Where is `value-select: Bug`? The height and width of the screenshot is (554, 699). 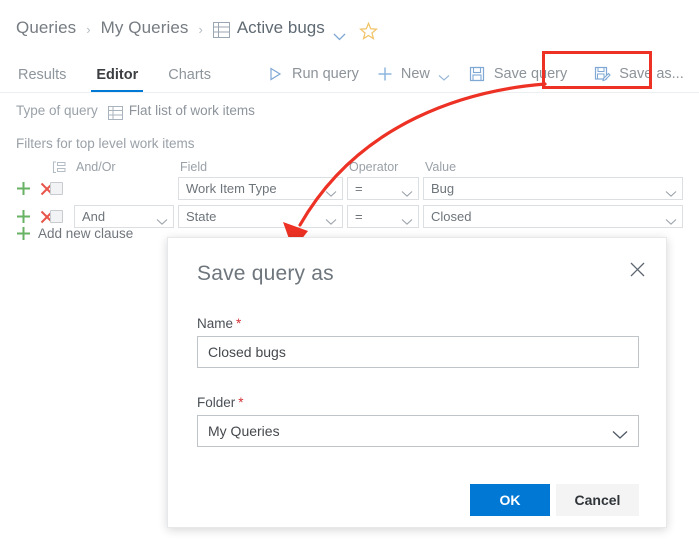
value-select: Bug is located at coordinates (553, 188).